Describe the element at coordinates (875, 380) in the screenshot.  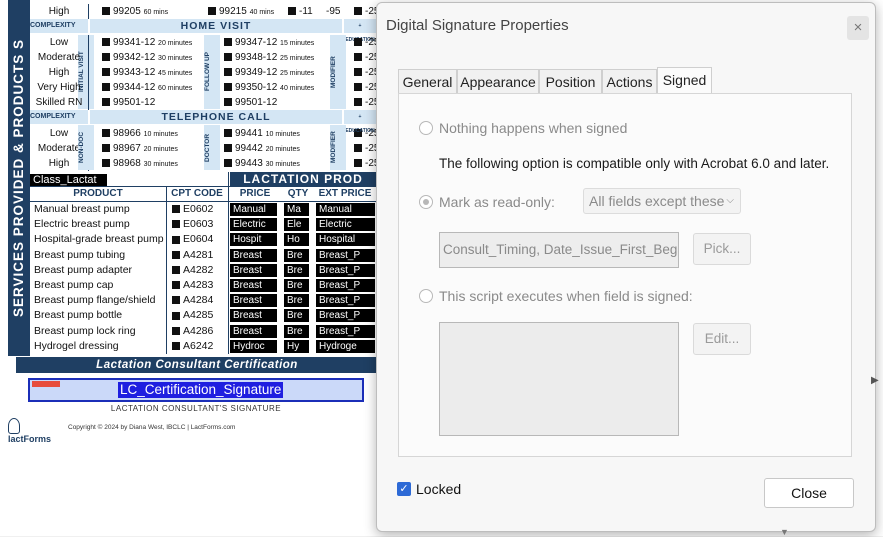
I see `chevron-right-icon: ▶` at that location.